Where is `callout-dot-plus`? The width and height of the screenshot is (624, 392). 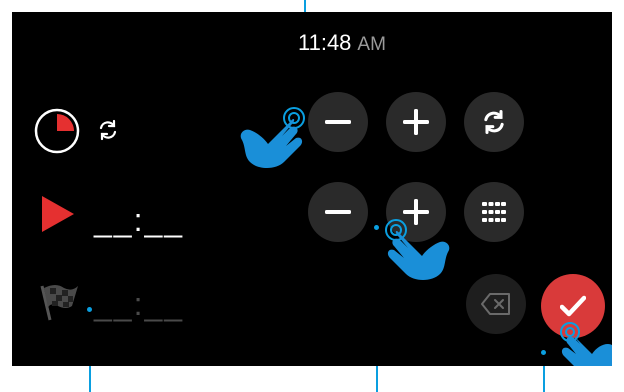
callout-dot-plus is located at coordinates (376, 227).